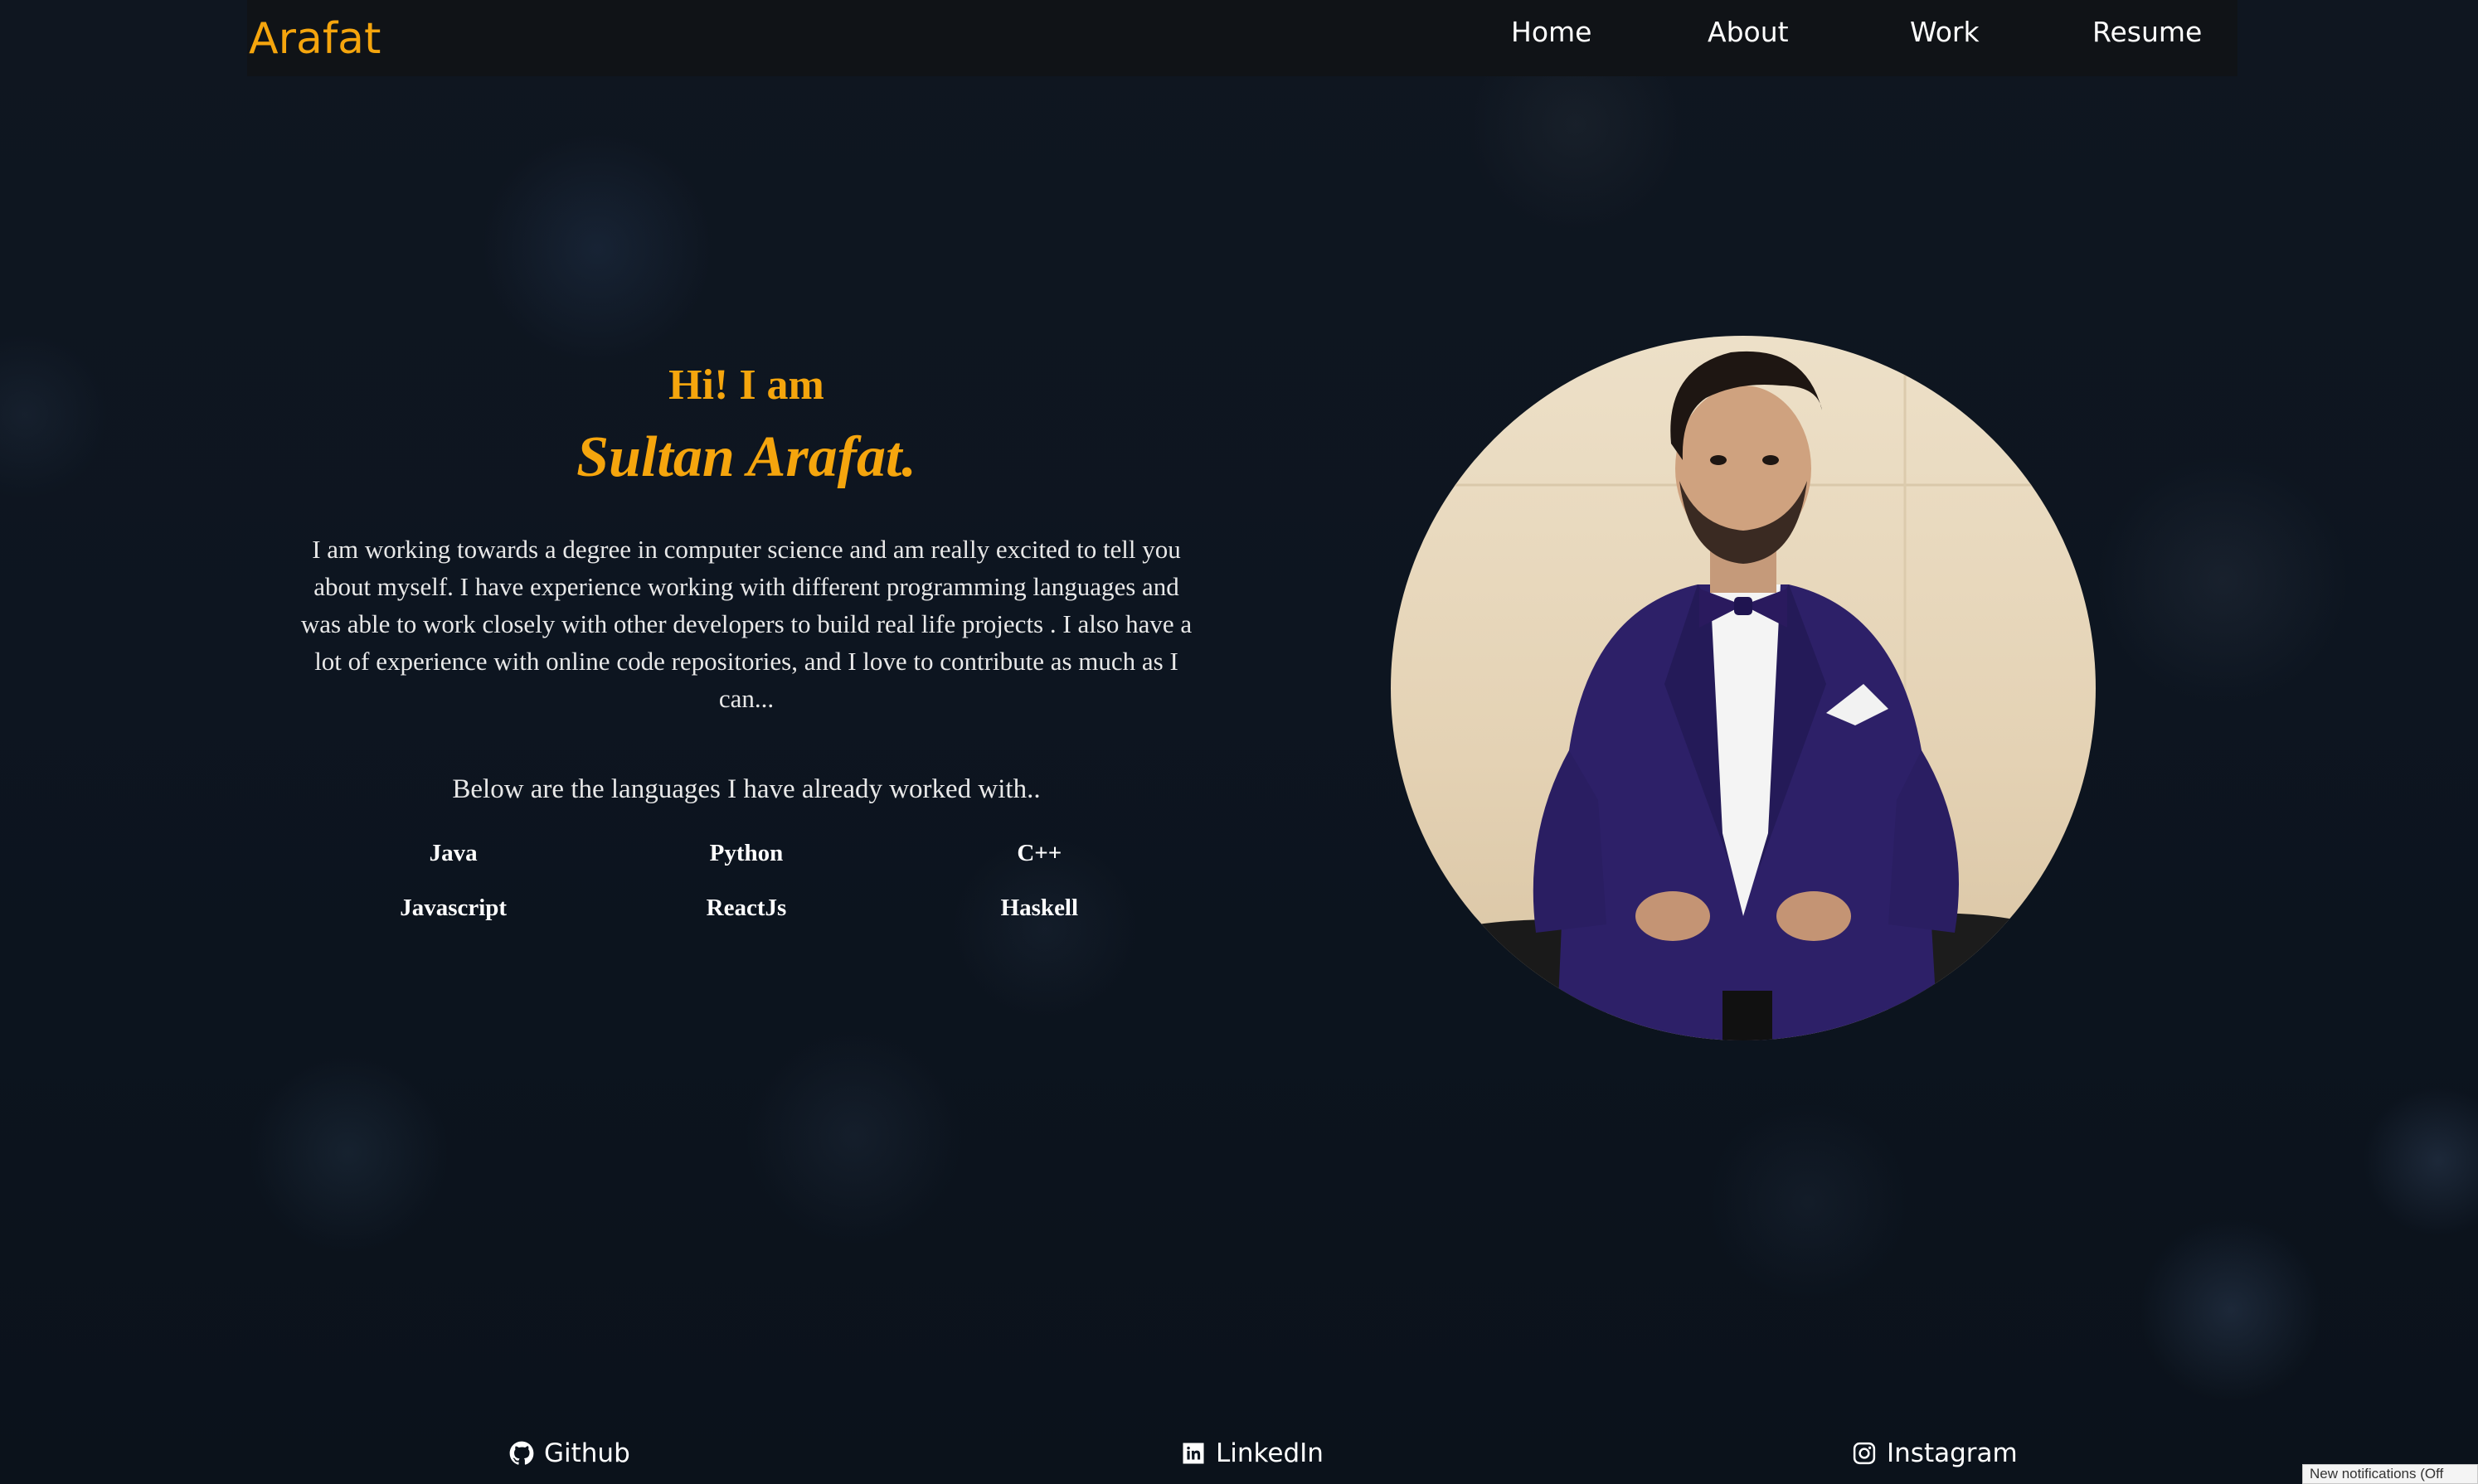  I want to click on name-heading: Sultan Arafat., so click(746, 457).